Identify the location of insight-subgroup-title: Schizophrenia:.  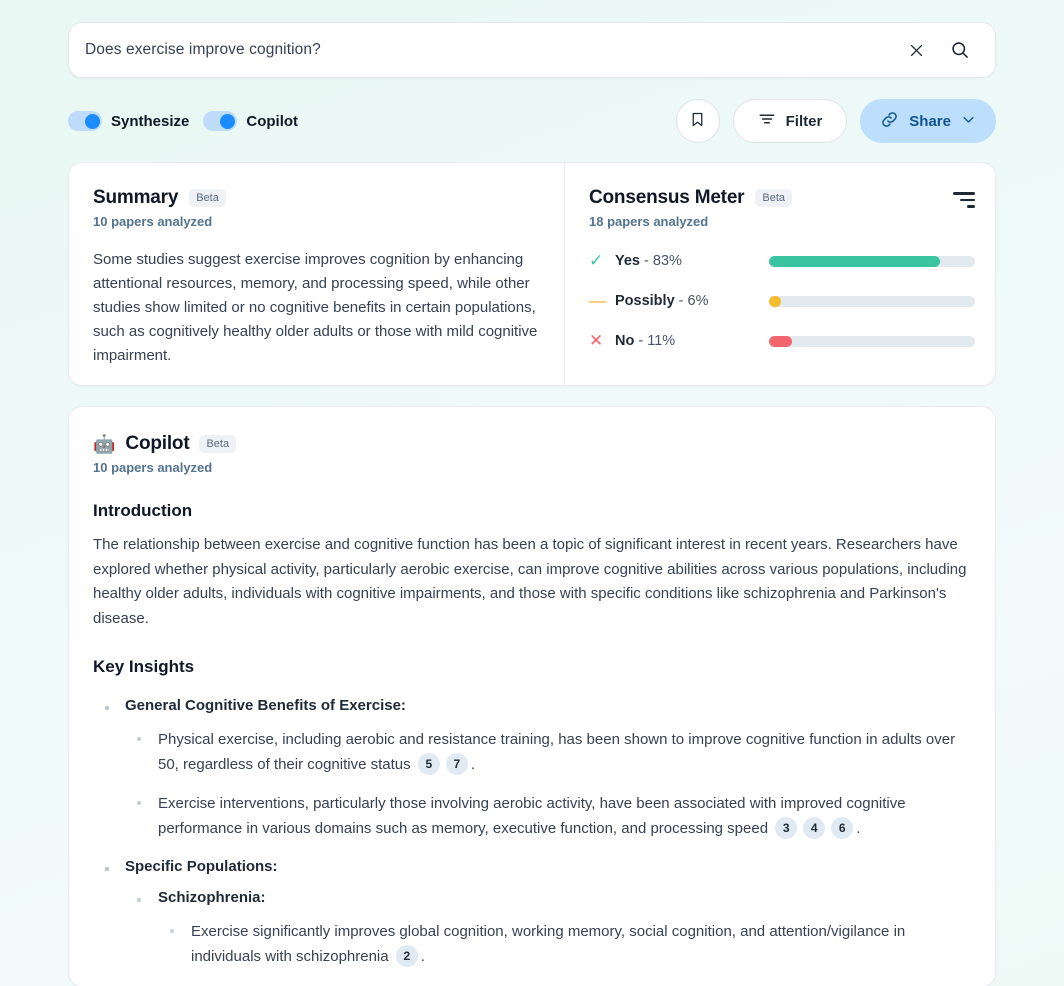
(212, 897).